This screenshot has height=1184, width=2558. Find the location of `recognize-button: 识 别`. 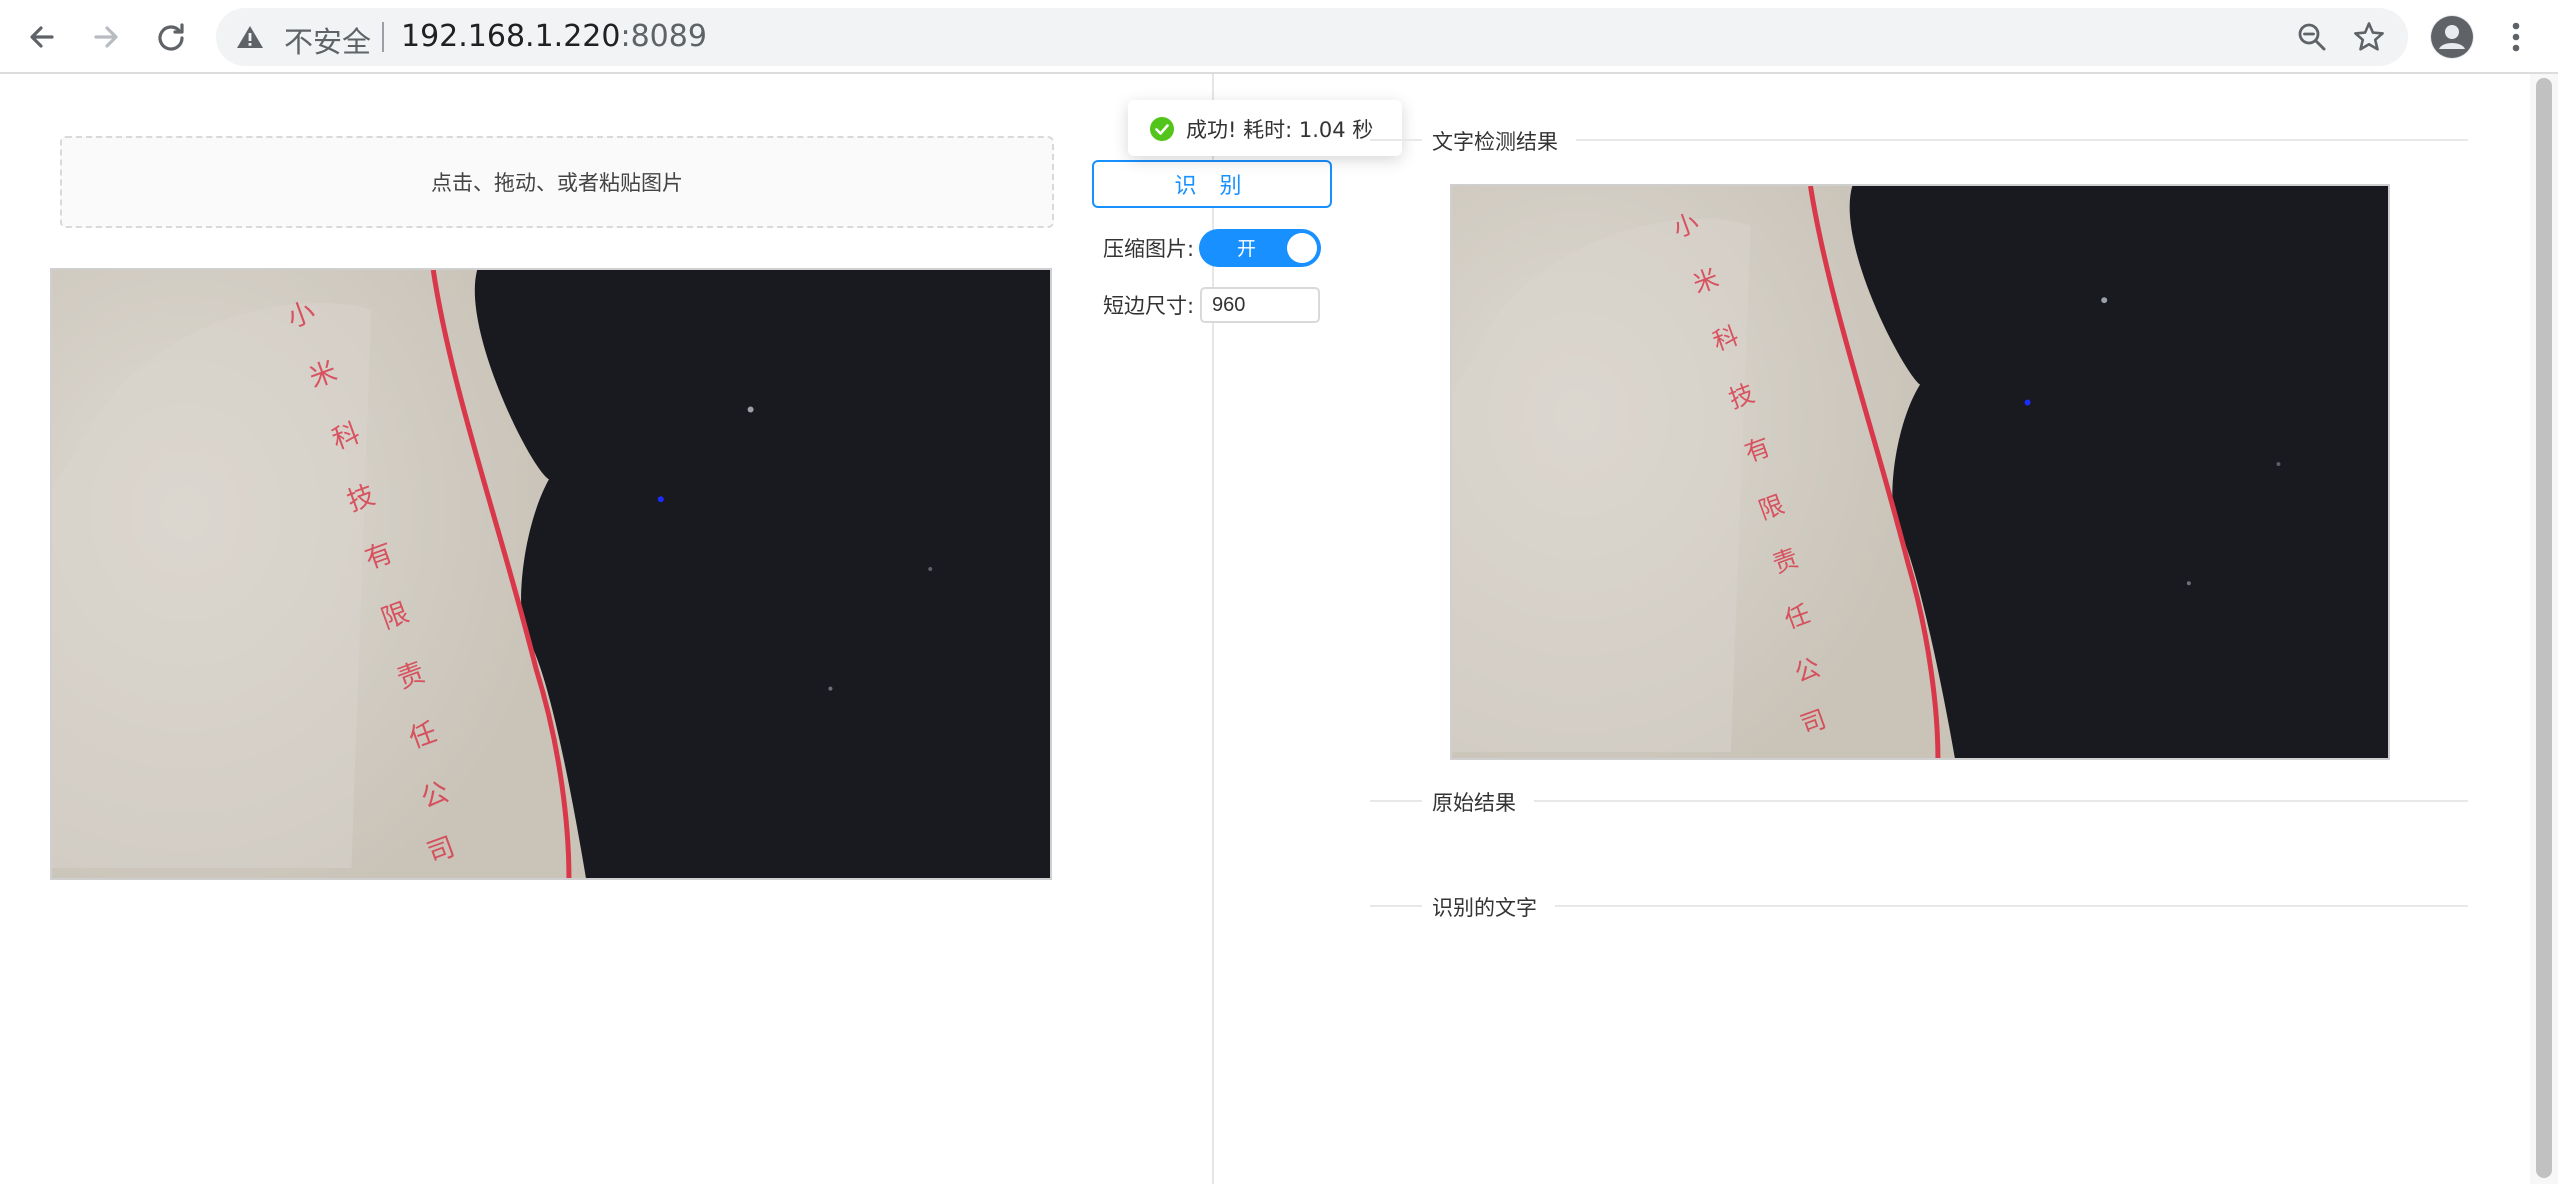

recognize-button: 识 别 is located at coordinates (1212, 184).